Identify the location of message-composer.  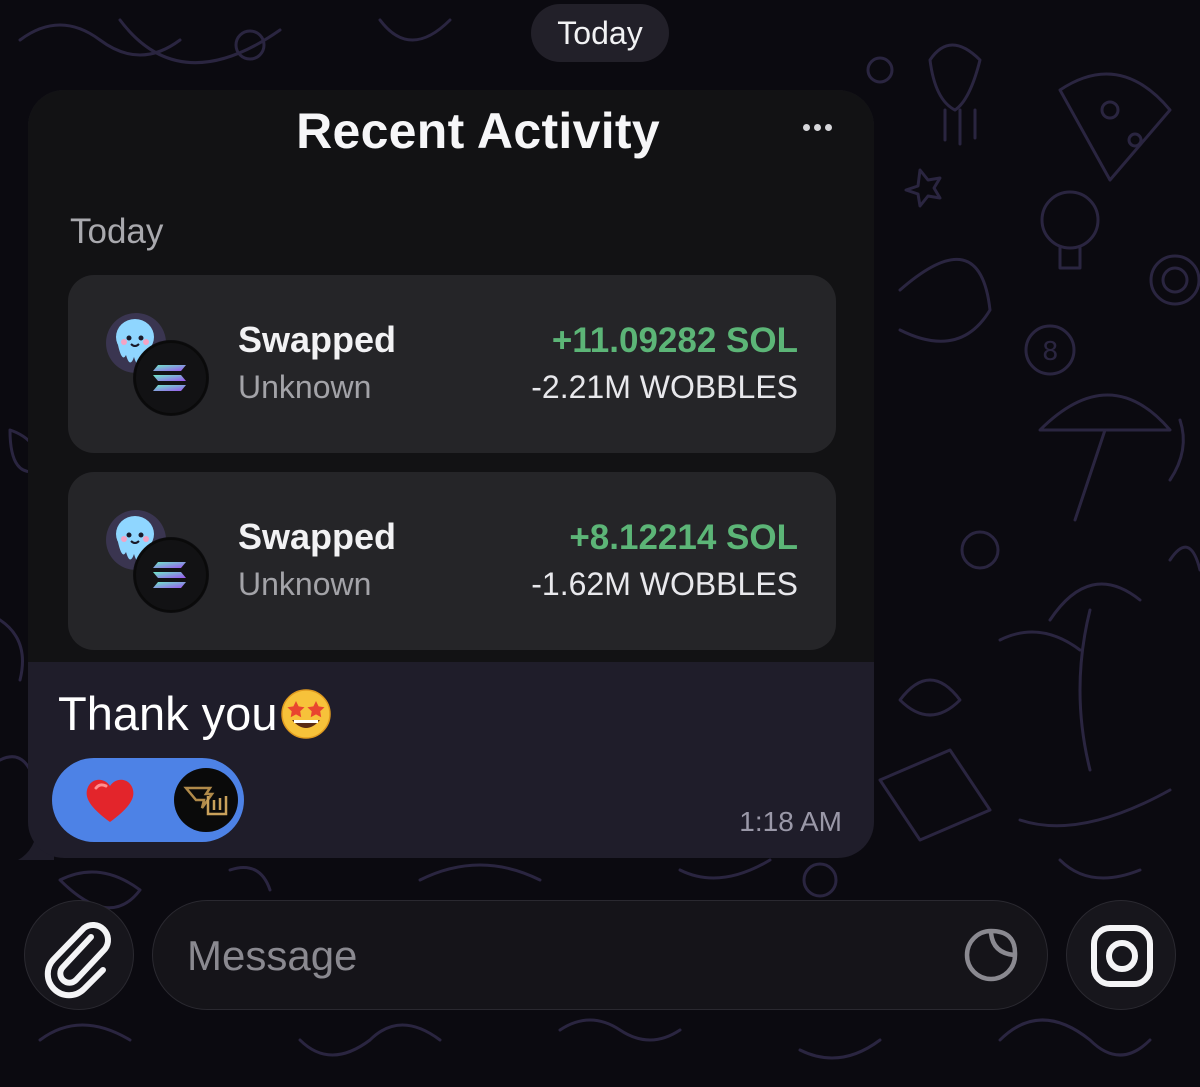
(600, 955).